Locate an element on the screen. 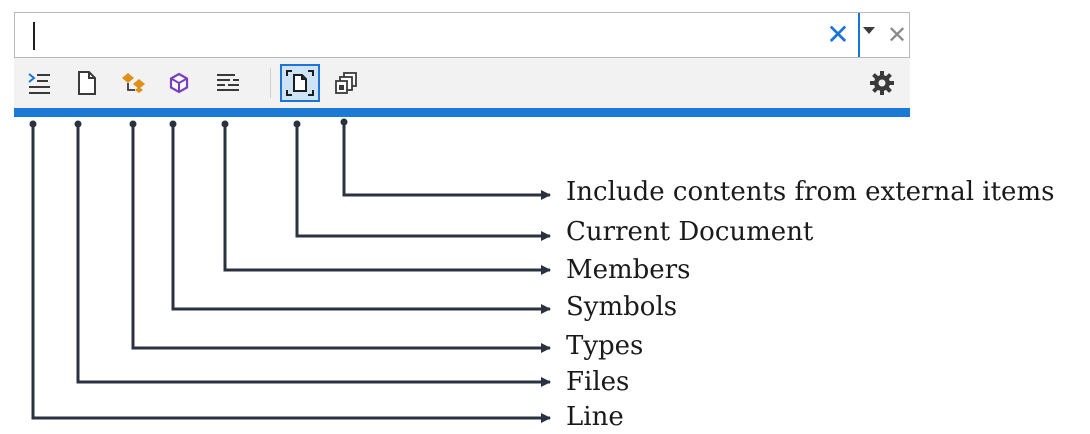 This screenshot has width=1090, height=434. label-members: Members is located at coordinates (628, 270).